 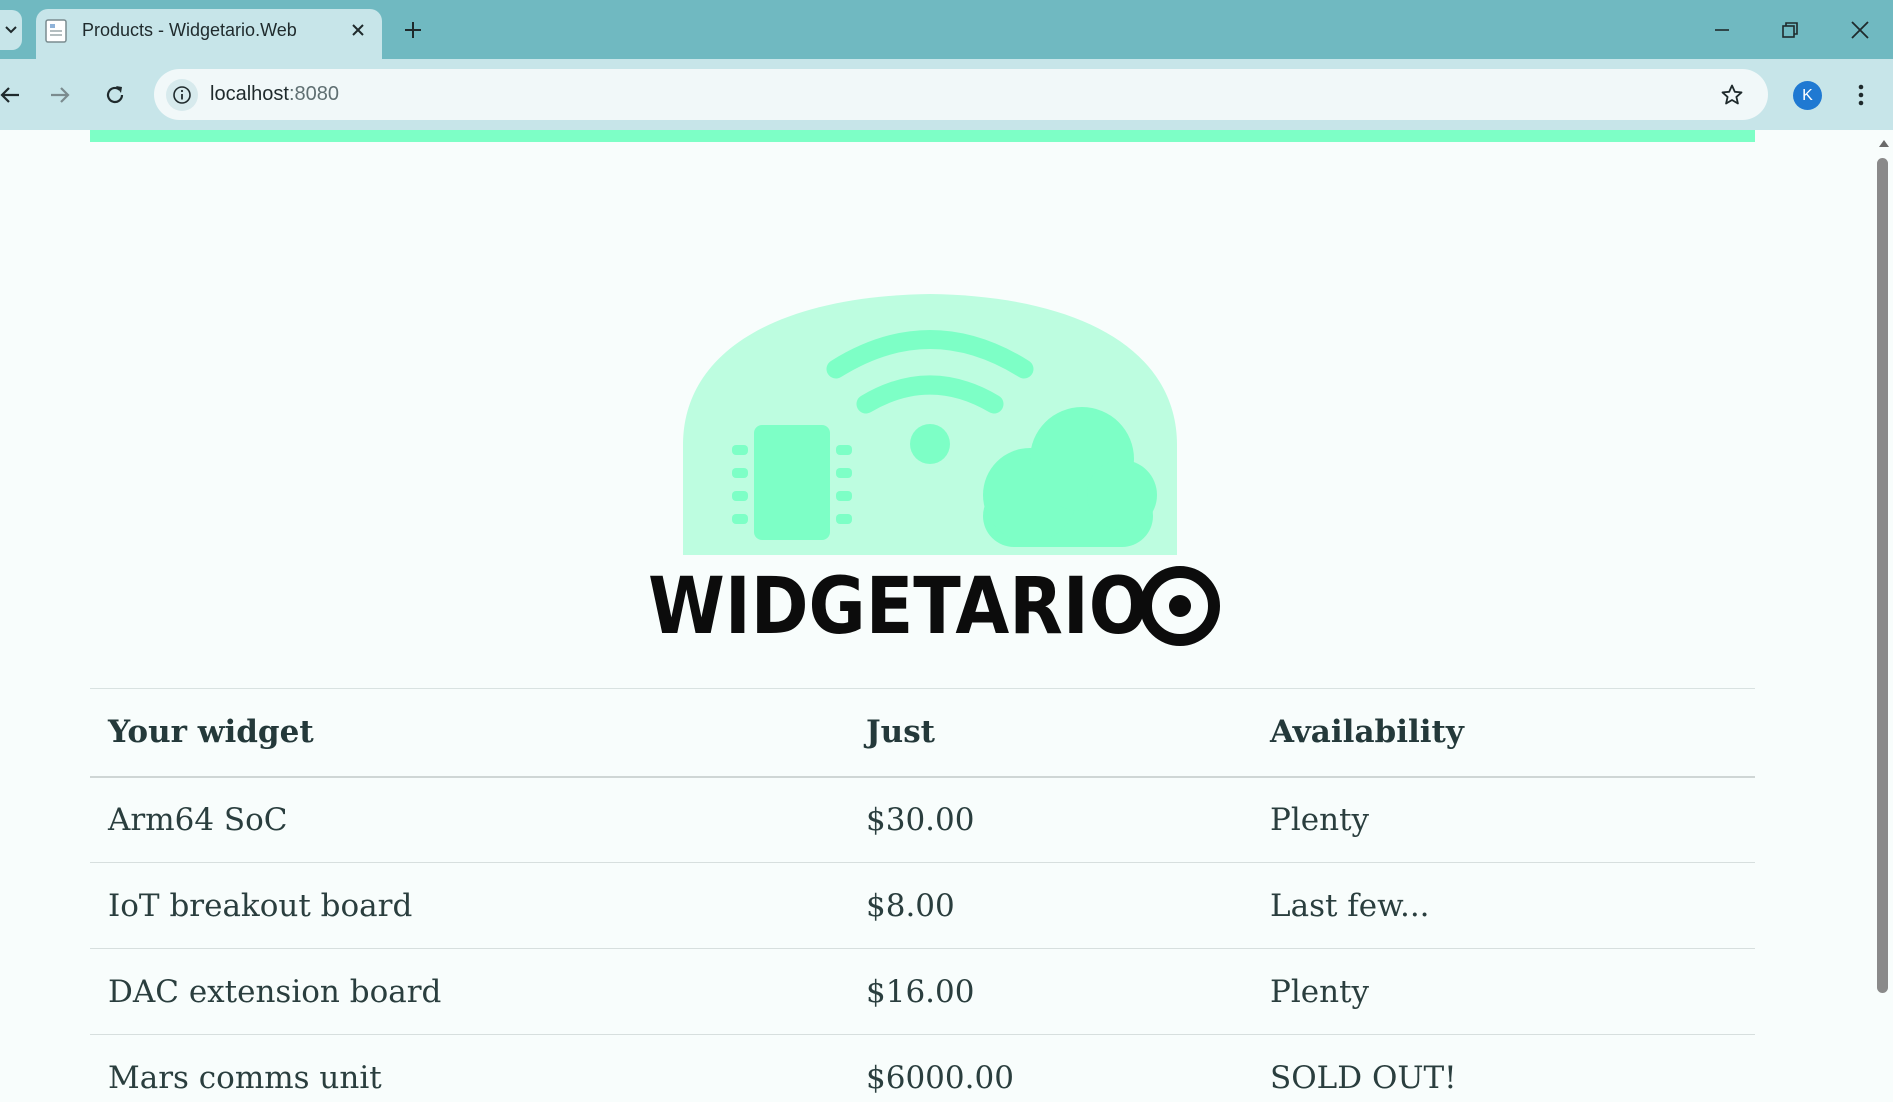 I want to click on bookmark-button, so click(x=1732, y=95).